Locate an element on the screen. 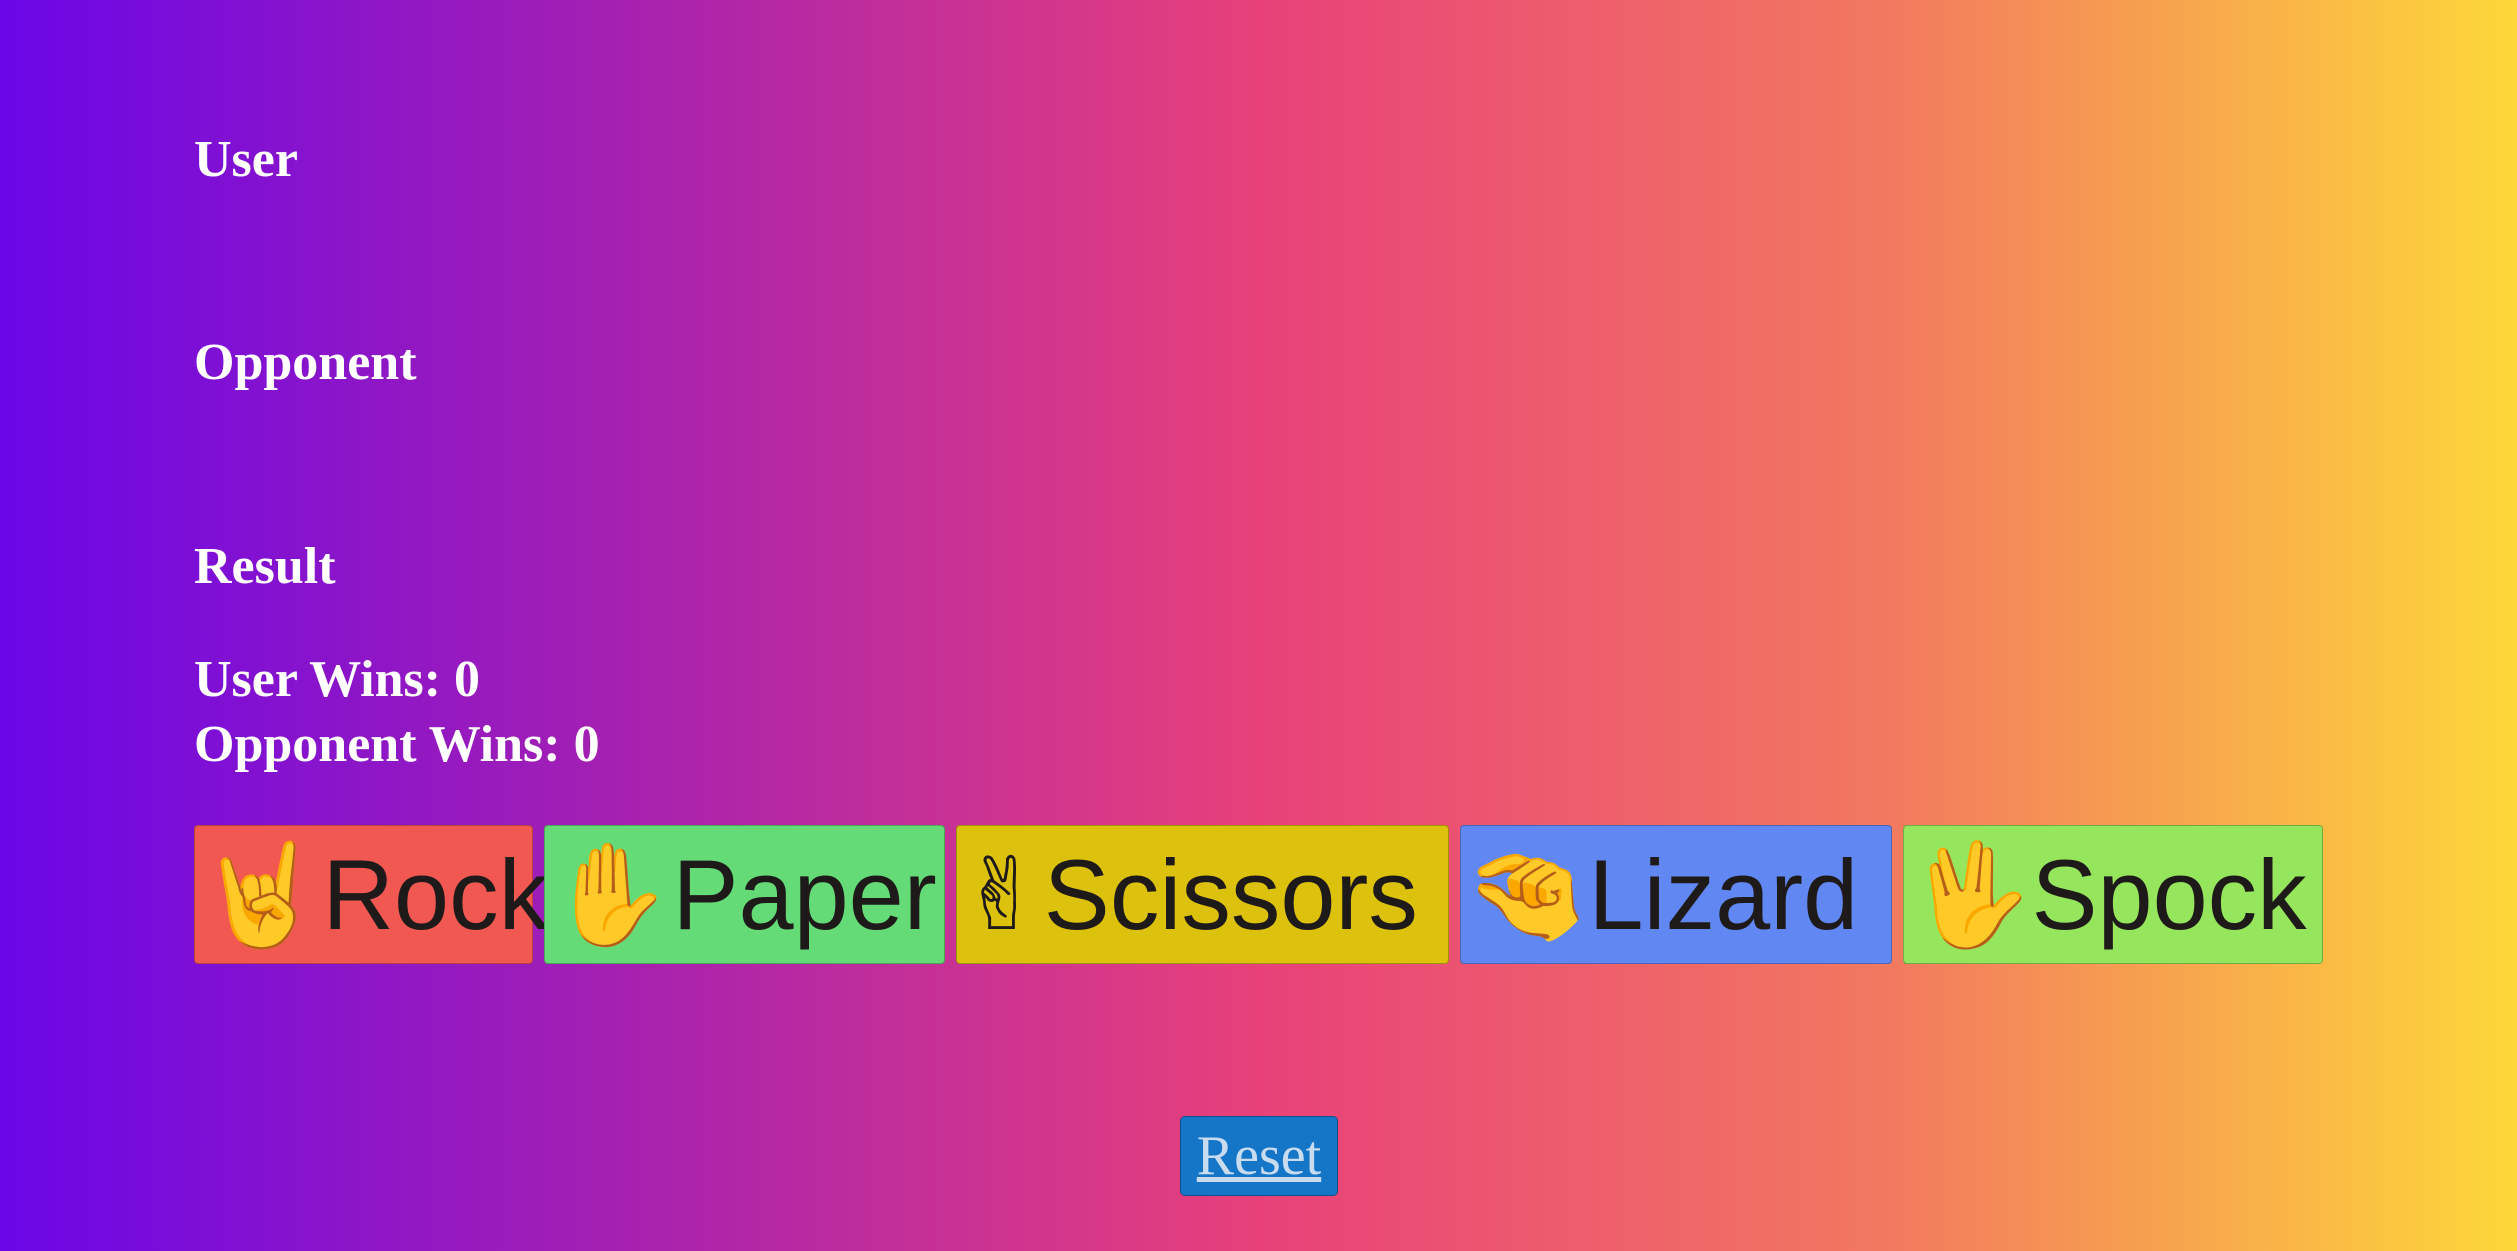 The height and width of the screenshot is (1251, 2517). lizard-button: 🤏 Lizard is located at coordinates (1676, 894).